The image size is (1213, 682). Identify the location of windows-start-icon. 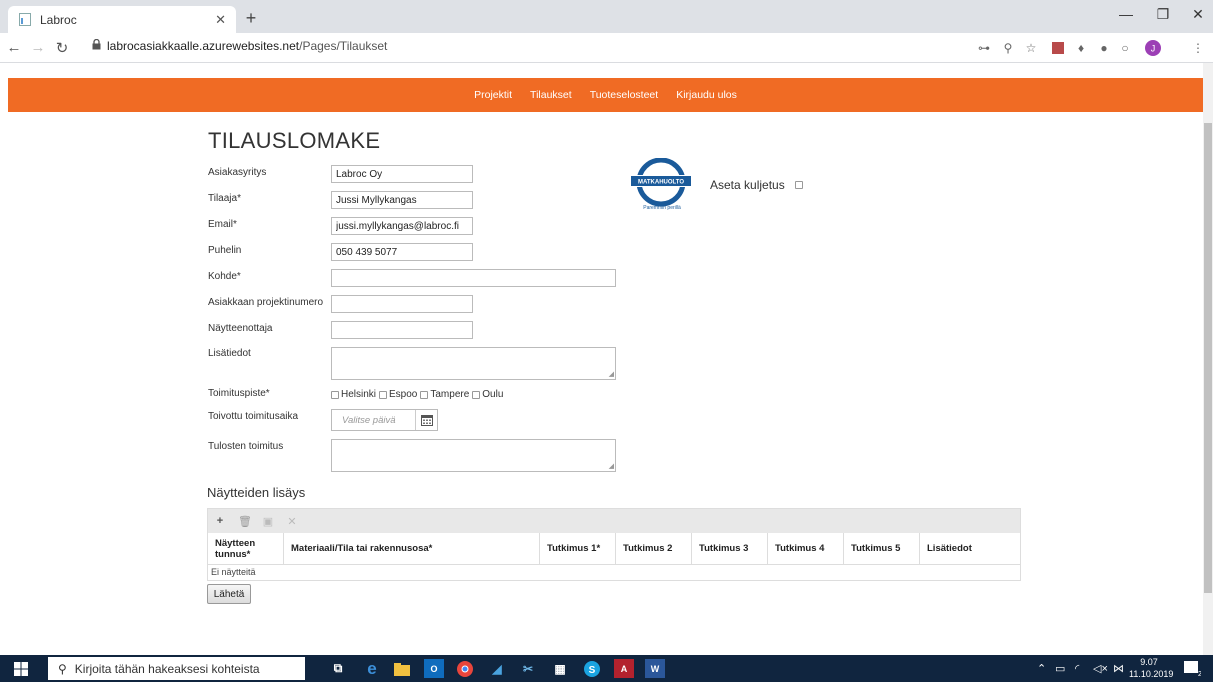
(21, 669).